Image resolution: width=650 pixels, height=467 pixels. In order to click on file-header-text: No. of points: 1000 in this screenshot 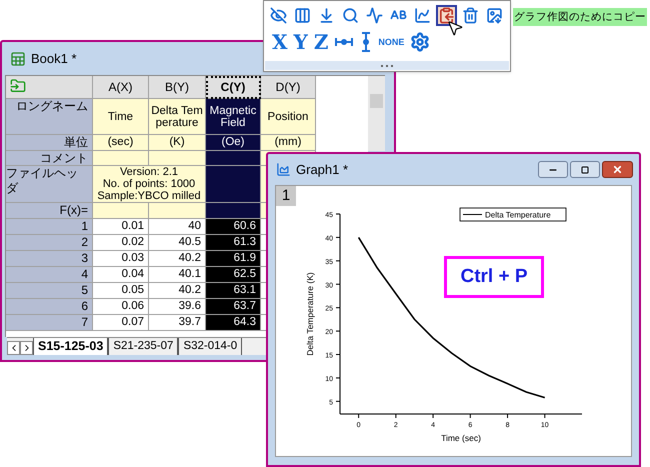, I will do `click(149, 184)`.